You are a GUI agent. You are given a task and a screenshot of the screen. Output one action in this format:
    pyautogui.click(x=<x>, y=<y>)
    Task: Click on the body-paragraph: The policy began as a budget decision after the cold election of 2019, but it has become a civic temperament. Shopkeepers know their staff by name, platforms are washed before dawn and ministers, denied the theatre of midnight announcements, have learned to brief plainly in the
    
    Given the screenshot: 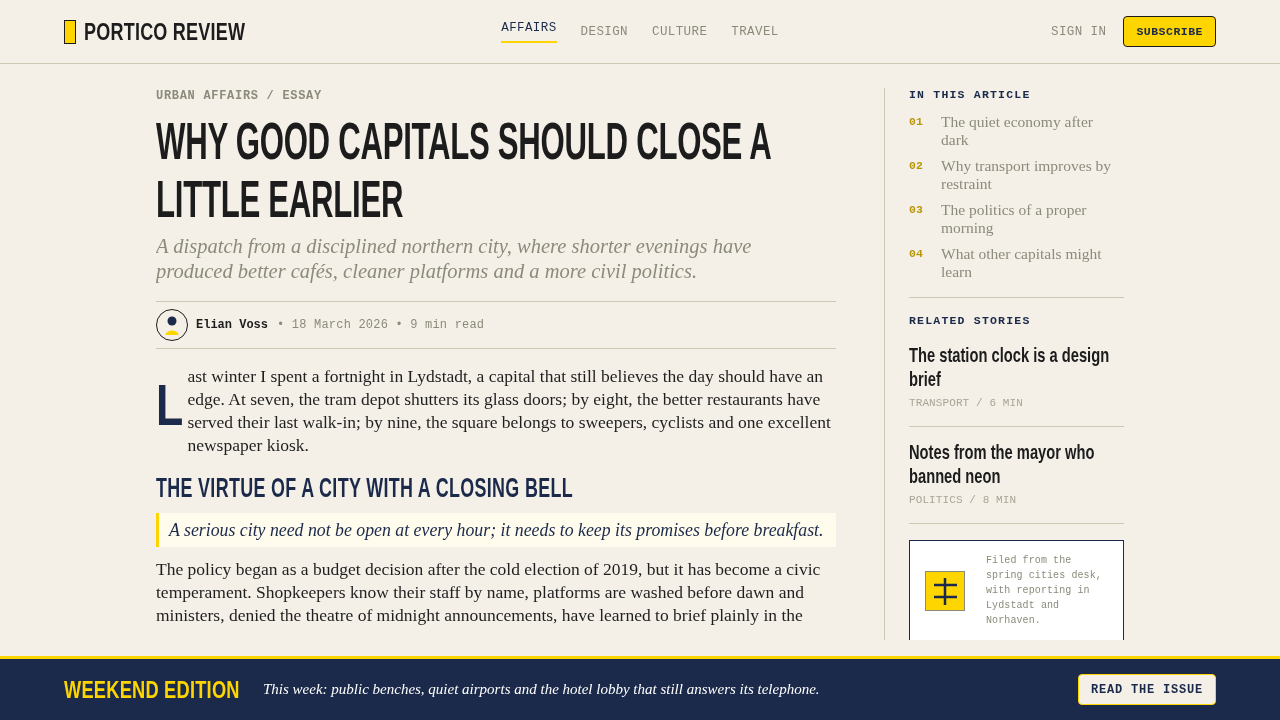 What is the action you would take?
    pyautogui.click(x=489, y=592)
    